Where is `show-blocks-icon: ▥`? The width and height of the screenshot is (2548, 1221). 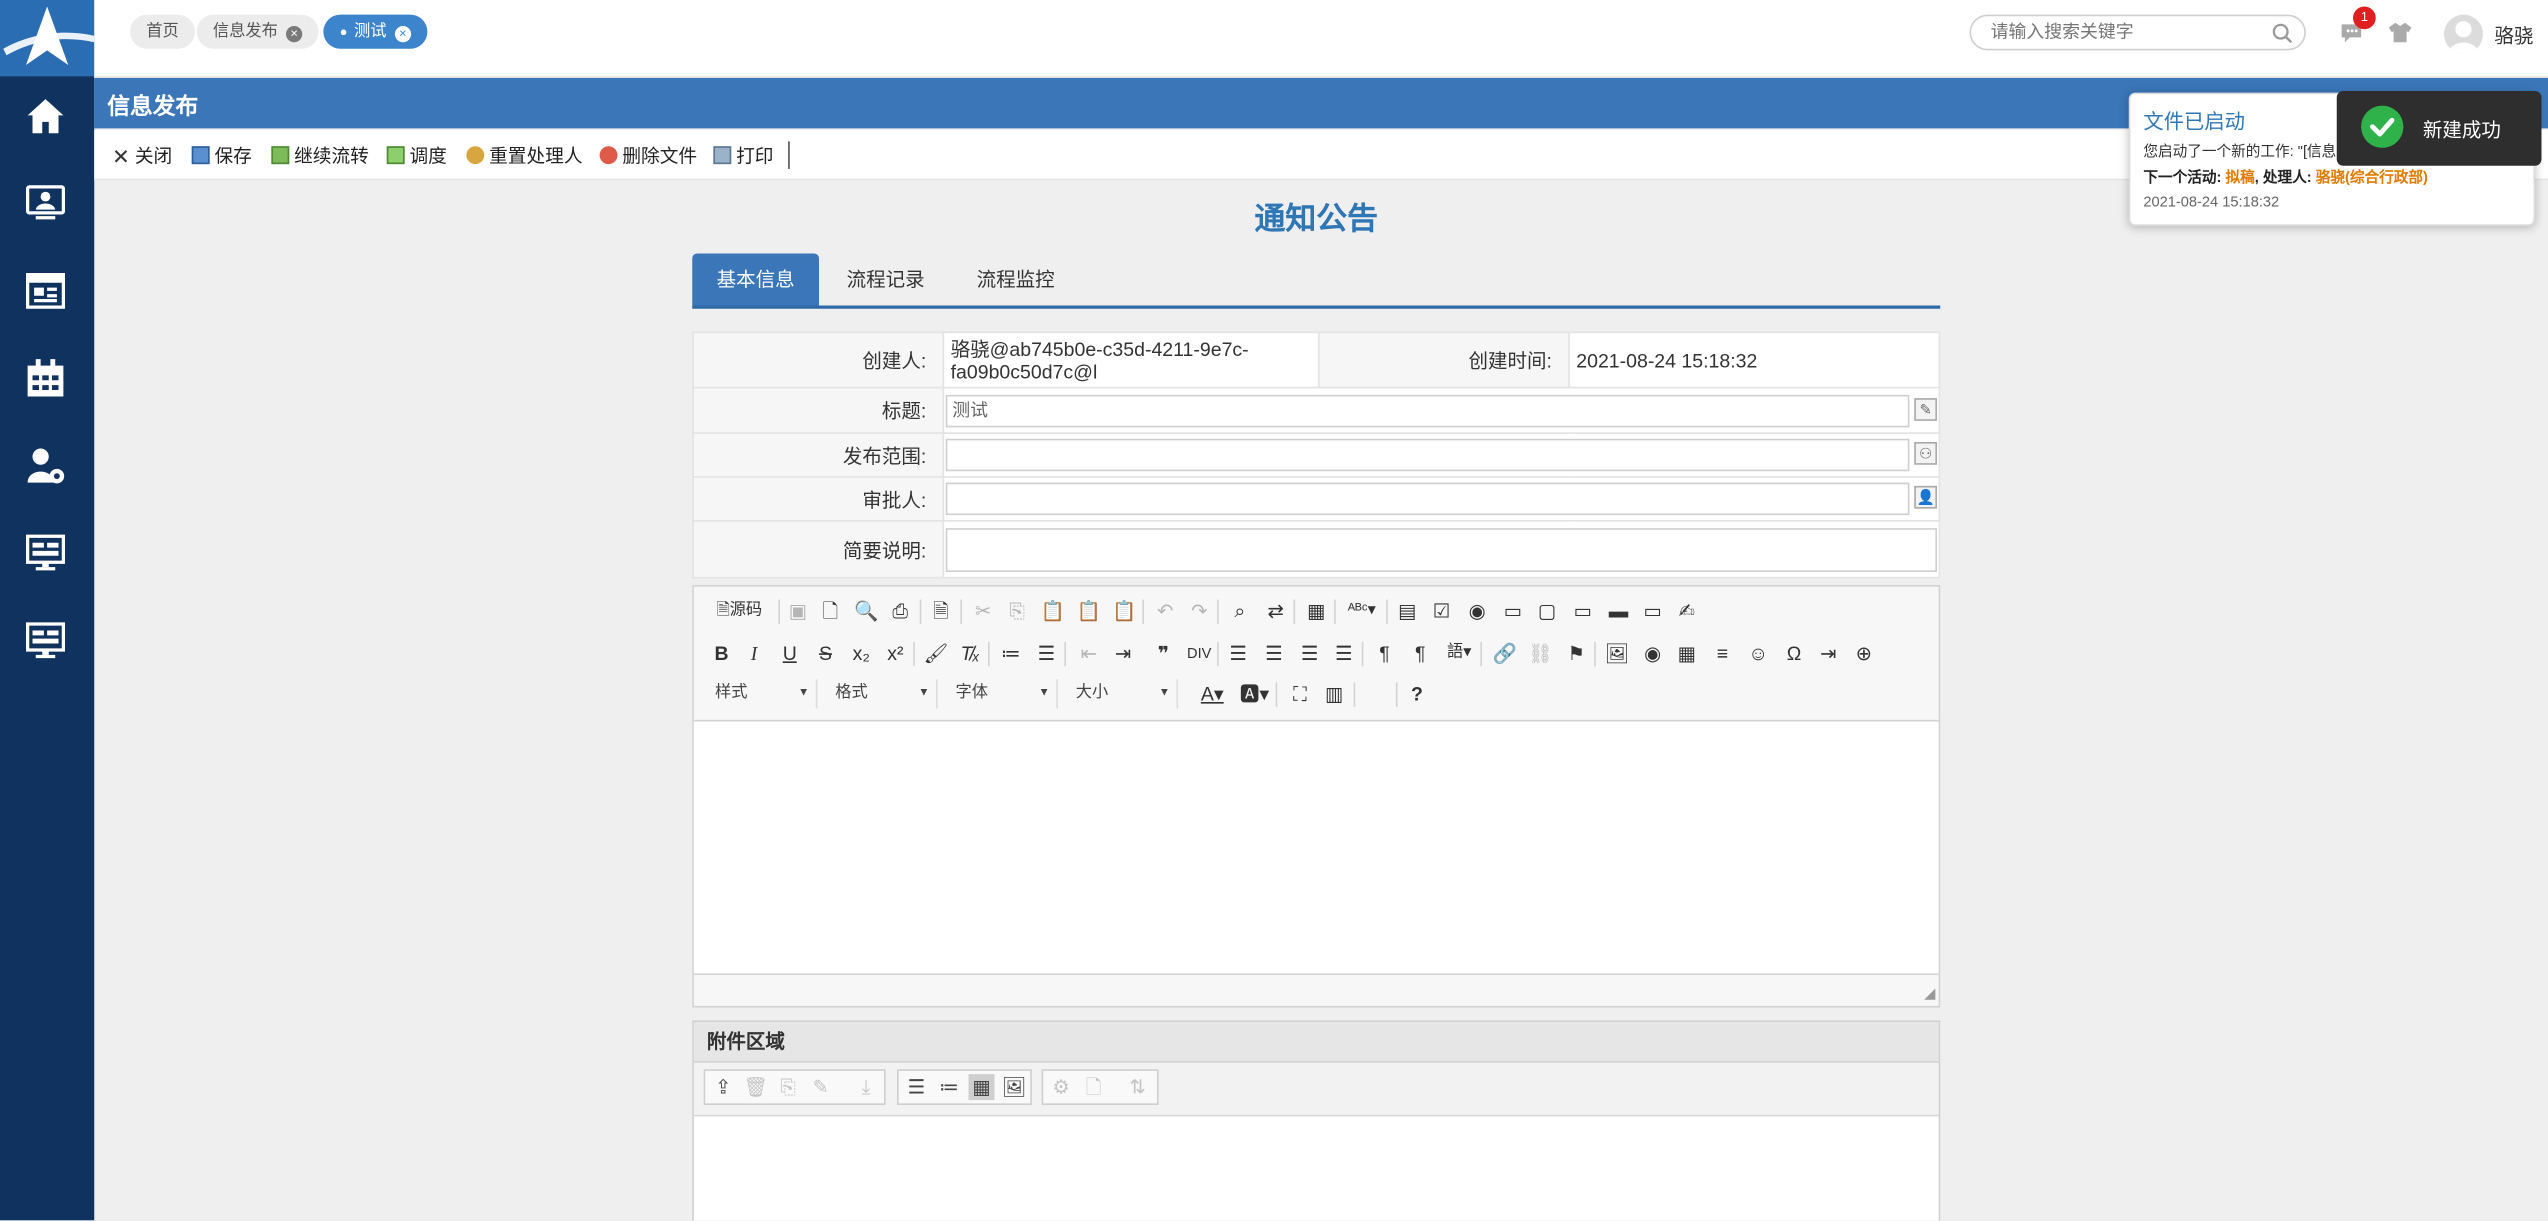
show-blocks-icon: ▥ is located at coordinates (1334, 693).